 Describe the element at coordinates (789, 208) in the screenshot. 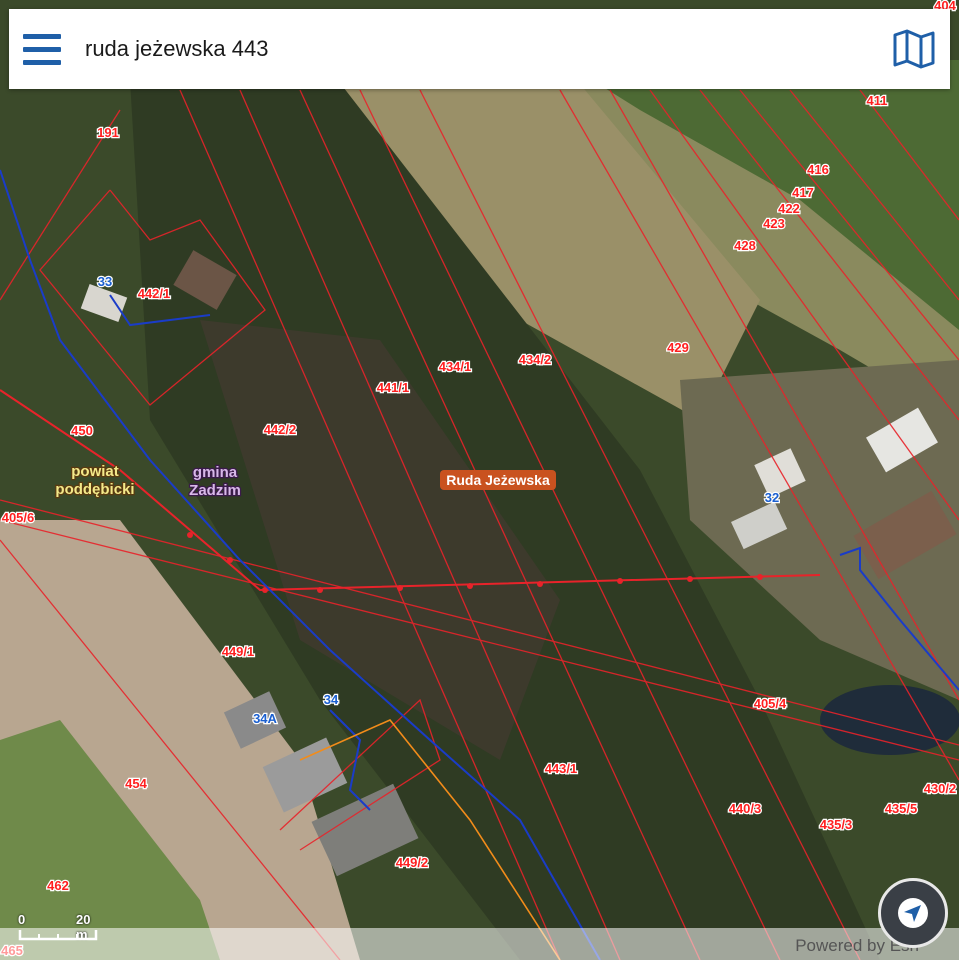

I see `parcel-label: 422` at that location.